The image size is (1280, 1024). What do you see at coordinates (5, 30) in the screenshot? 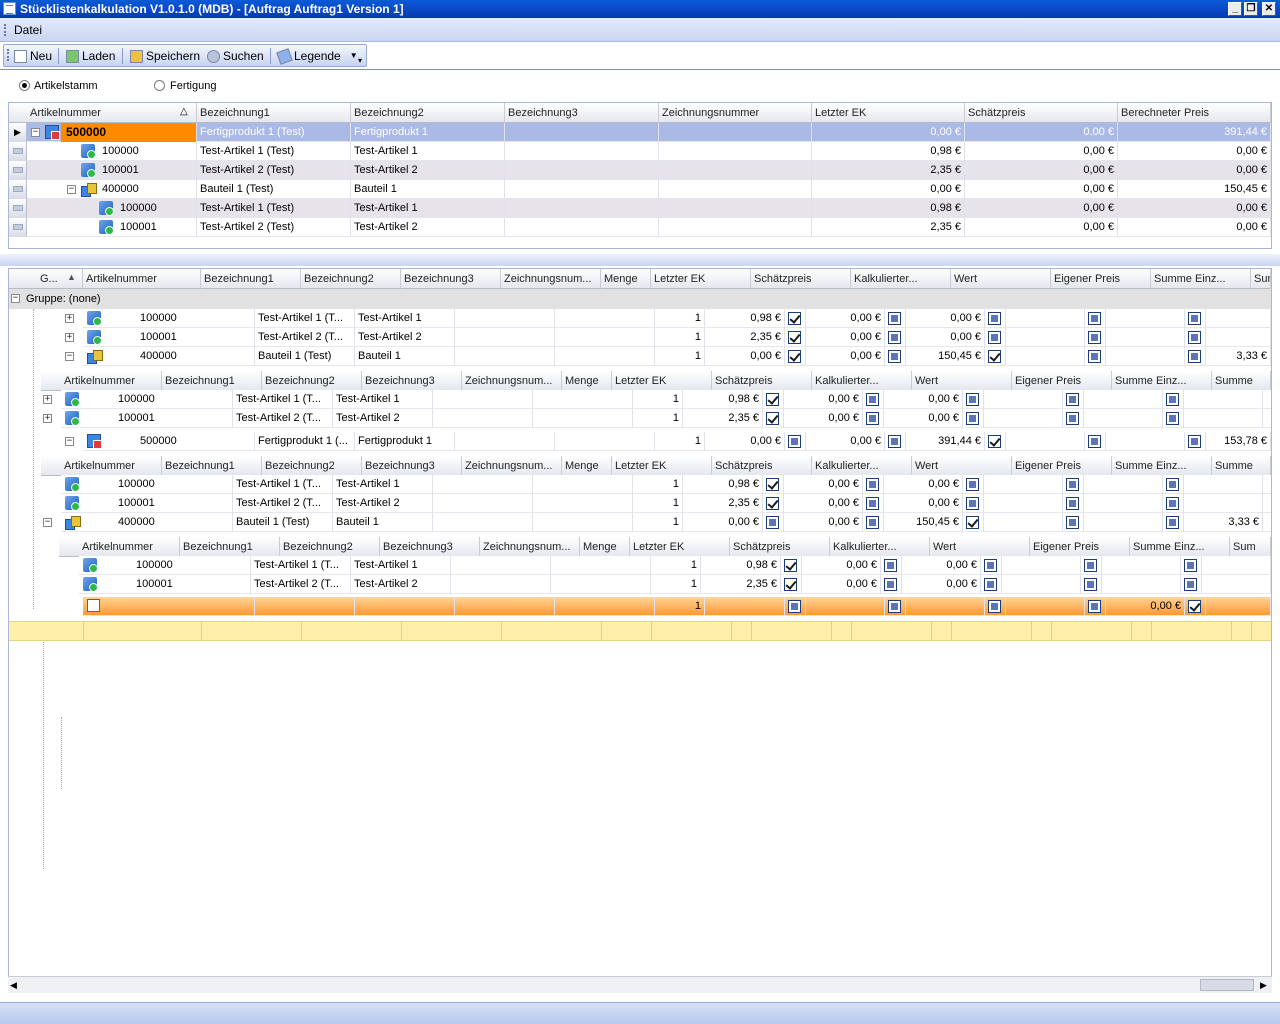
I see `menu-grip-icon` at bounding box center [5, 30].